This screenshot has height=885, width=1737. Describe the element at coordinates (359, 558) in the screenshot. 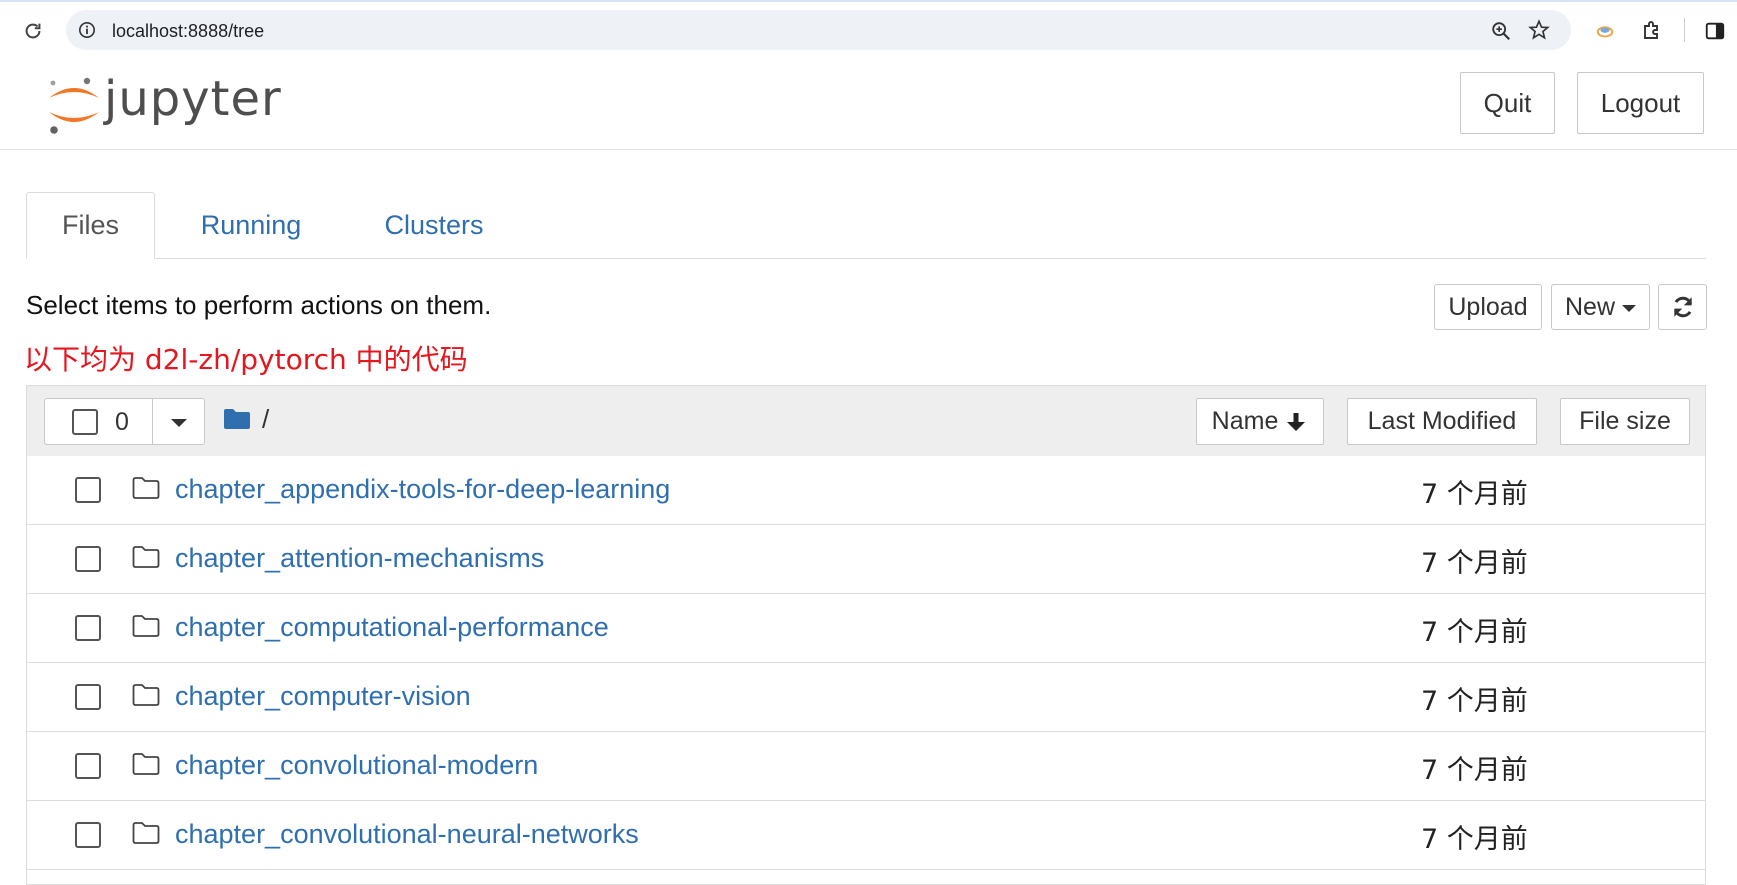

I see `folder-link: chapter_attention-mechanisms` at that location.